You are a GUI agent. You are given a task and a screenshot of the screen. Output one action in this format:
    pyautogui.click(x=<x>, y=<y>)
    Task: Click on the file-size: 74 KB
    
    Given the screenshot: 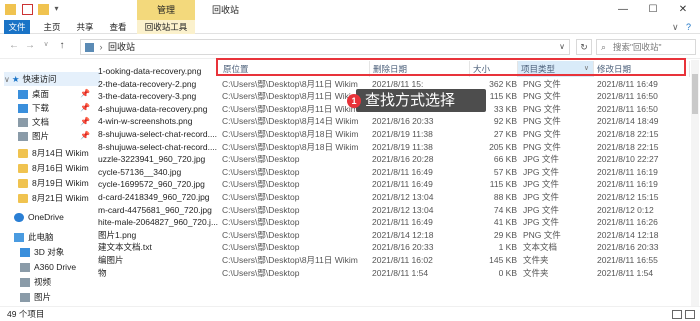 What is the action you would take?
    pyautogui.click(x=505, y=209)
    